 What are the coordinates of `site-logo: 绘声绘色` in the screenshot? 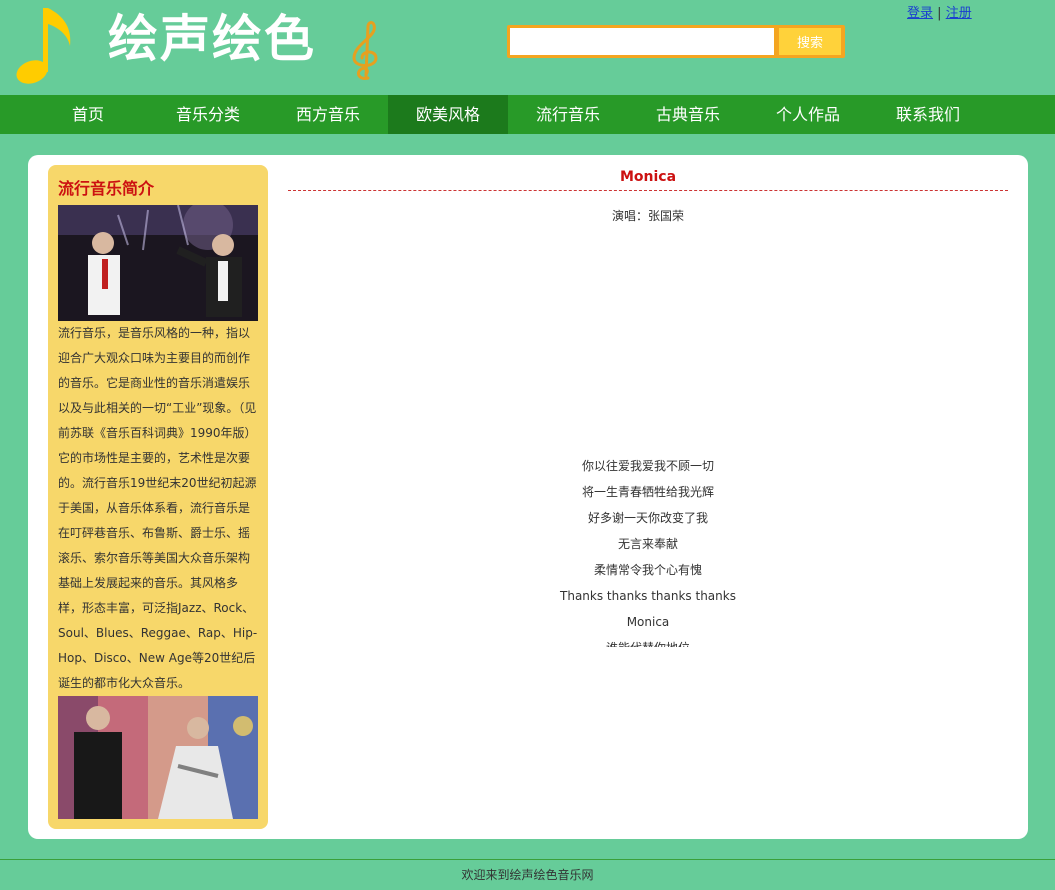 It's located at (212, 39).